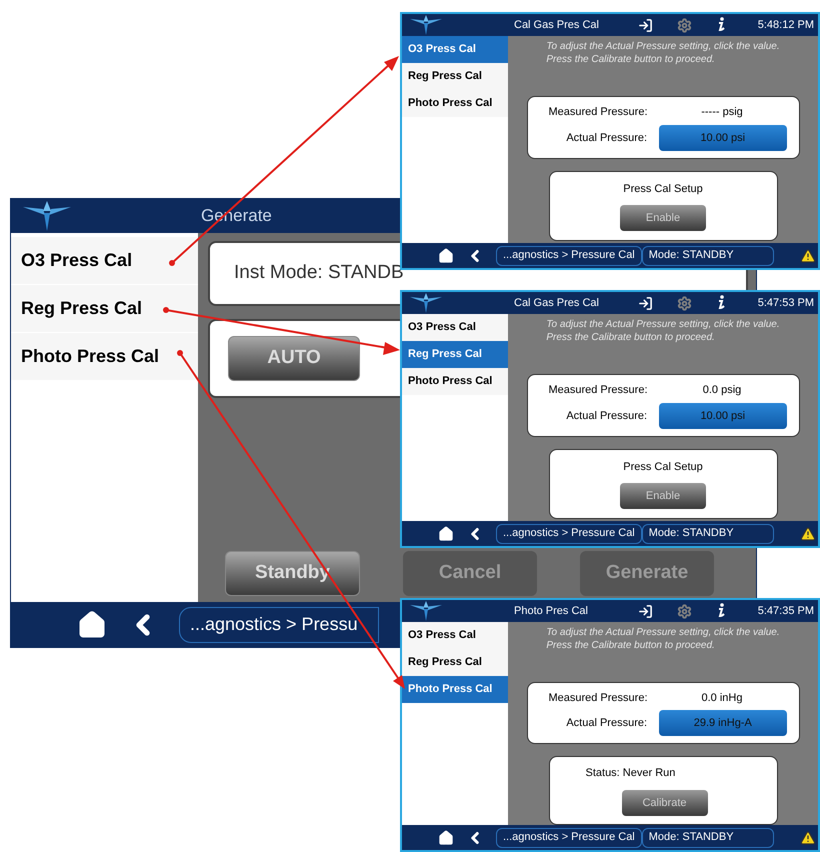 The height and width of the screenshot is (852, 820). What do you see at coordinates (722, 723) in the screenshot?
I see `actual-pressure-field: 29.9 inHg-A` at bounding box center [722, 723].